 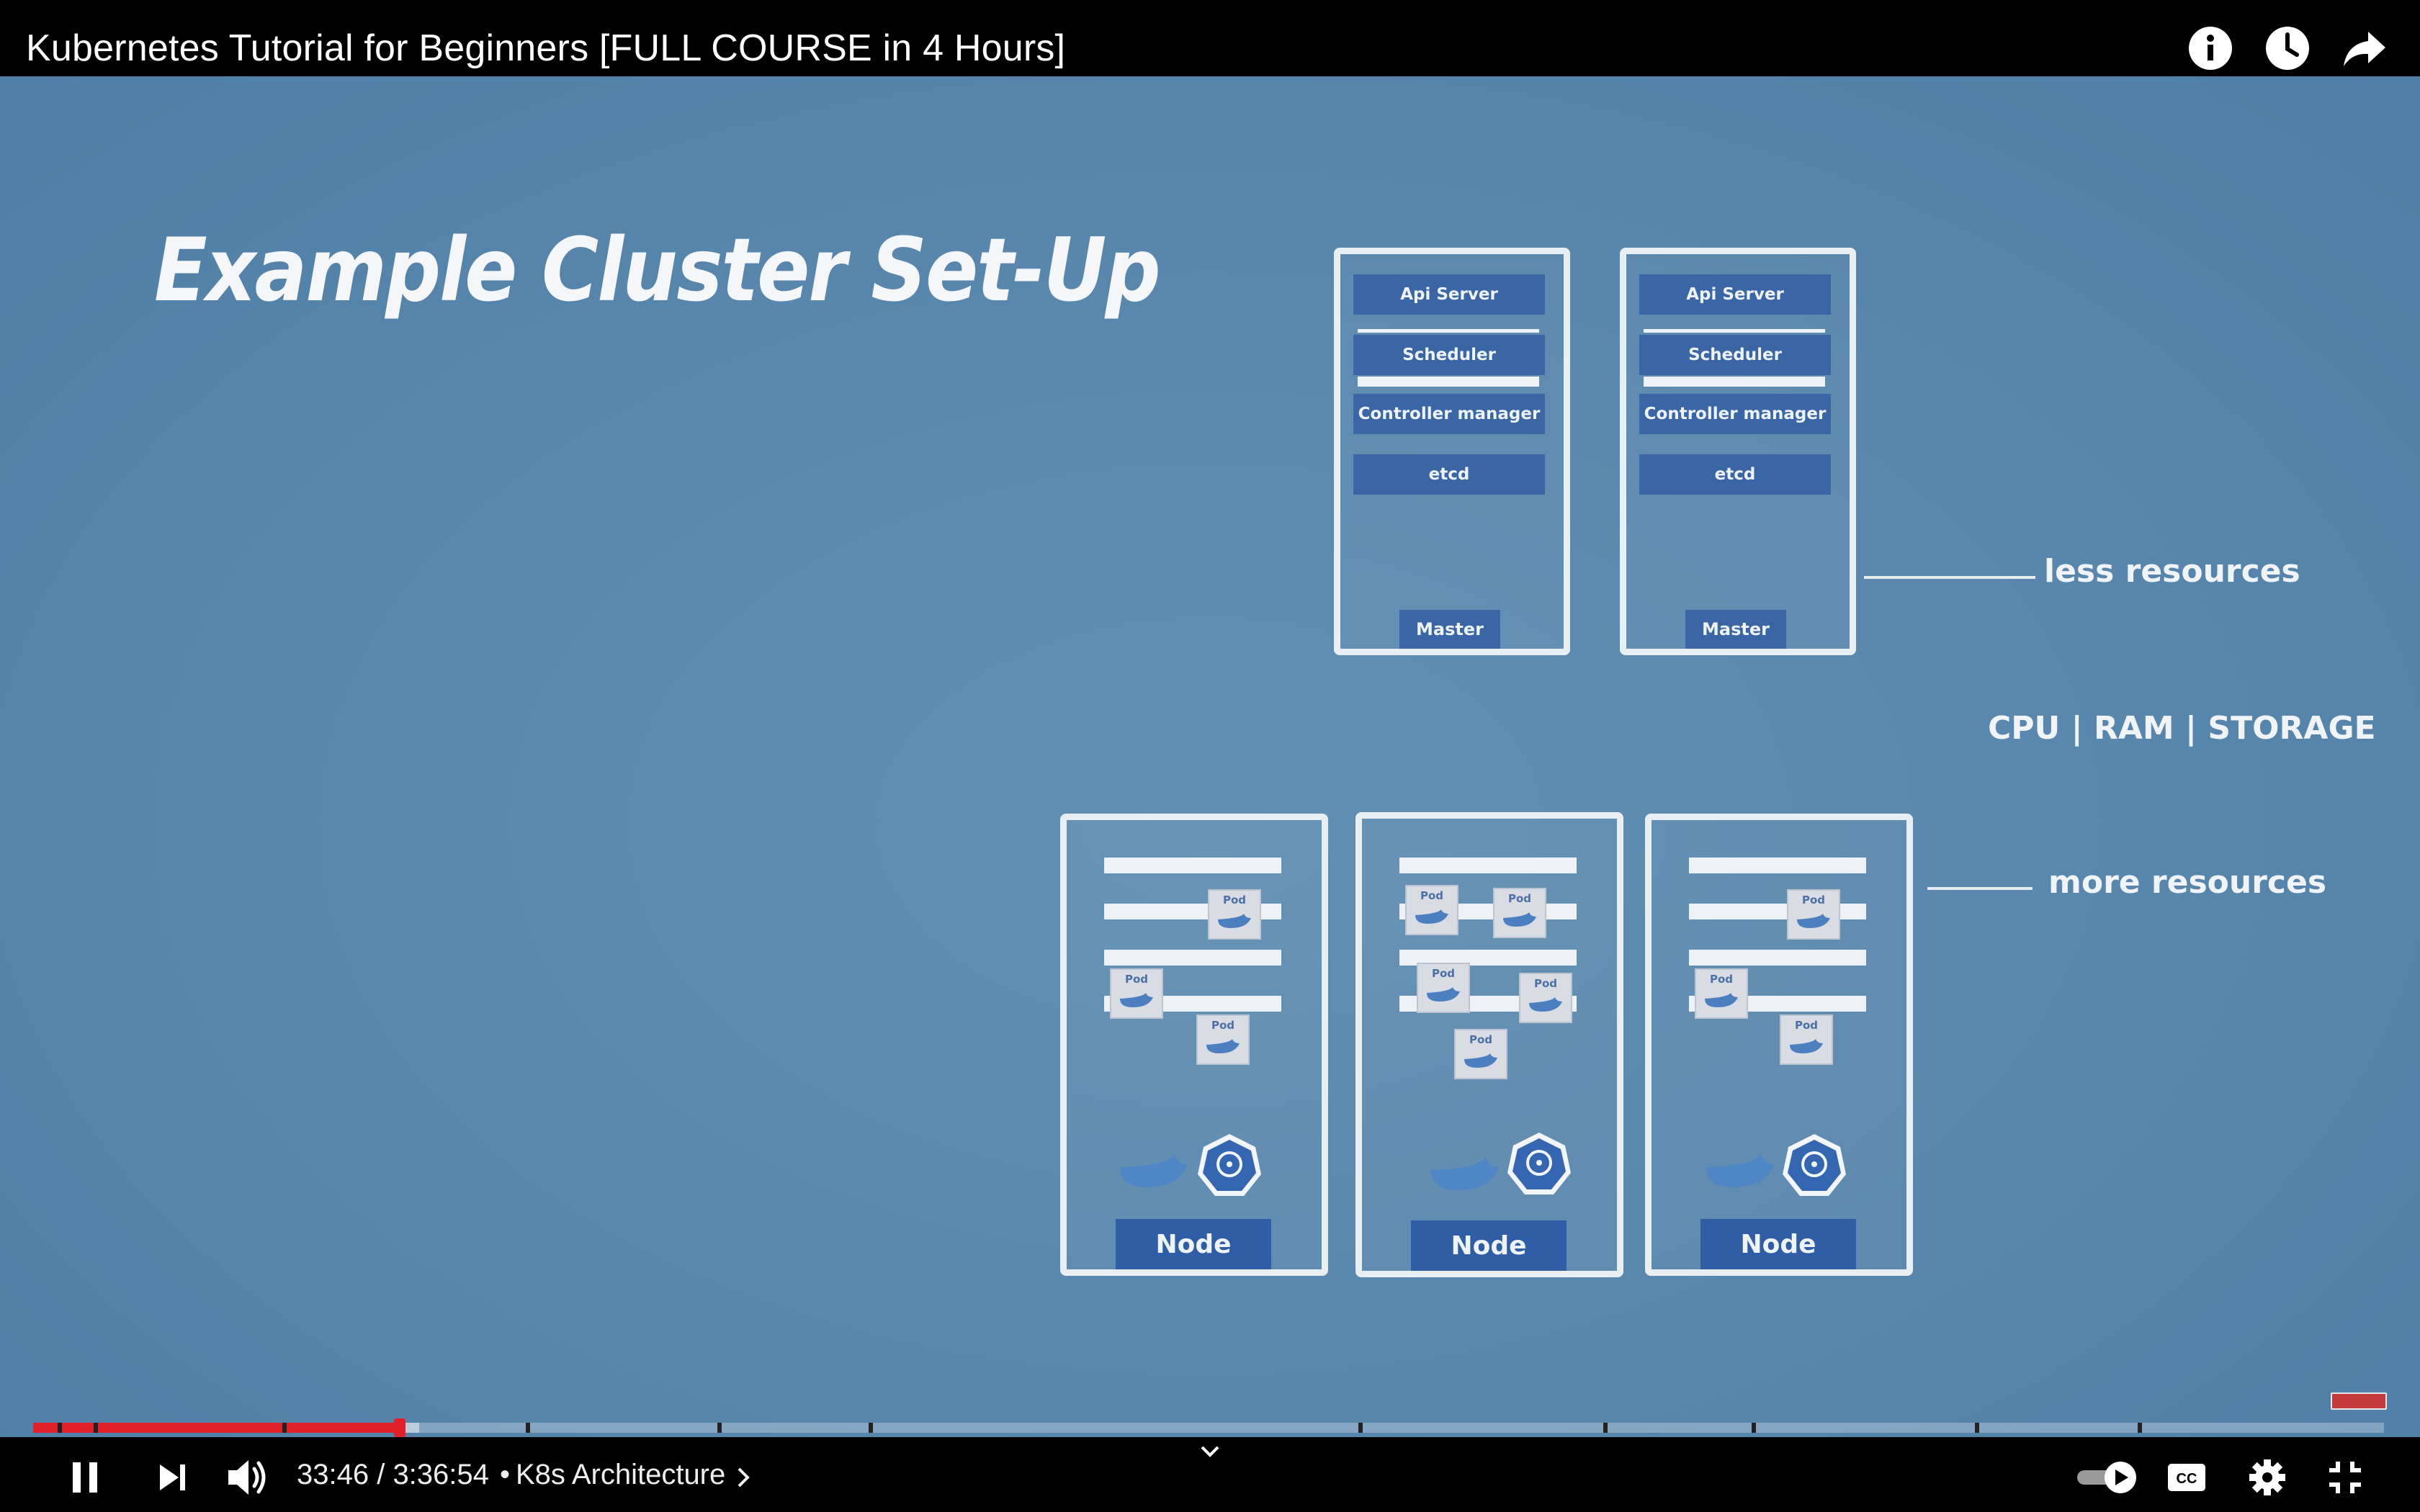 I want to click on scheduler-component: Scheduler, so click(x=1449, y=355).